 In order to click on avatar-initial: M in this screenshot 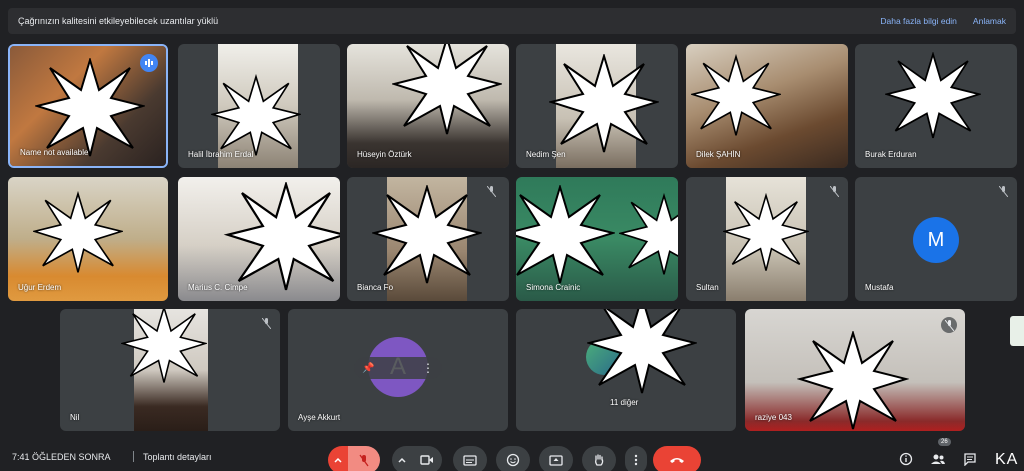, I will do `click(936, 239)`.